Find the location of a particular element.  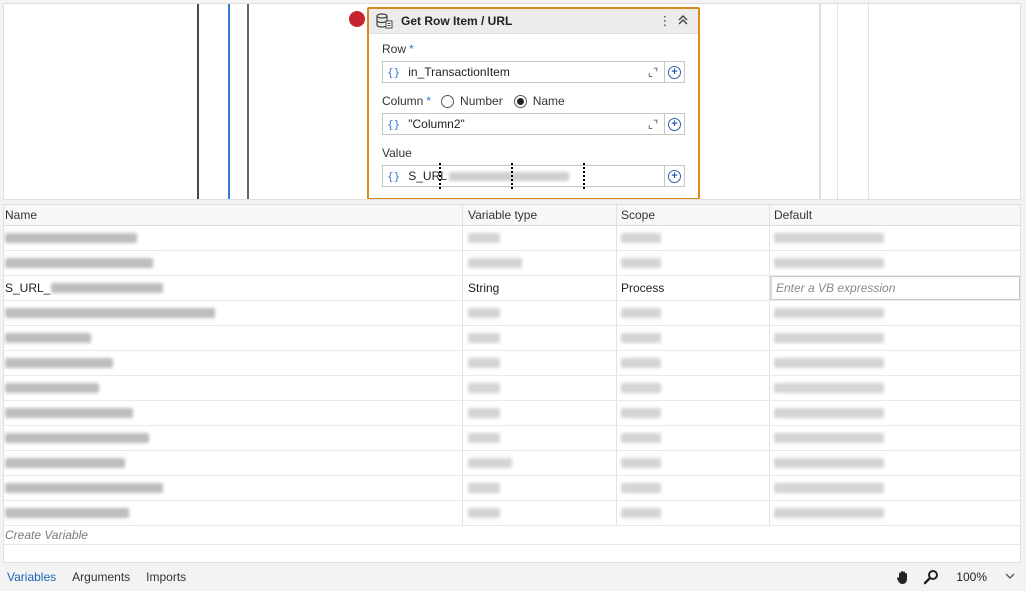

column-header-type: Variable type is located at coordinates (540, 215).